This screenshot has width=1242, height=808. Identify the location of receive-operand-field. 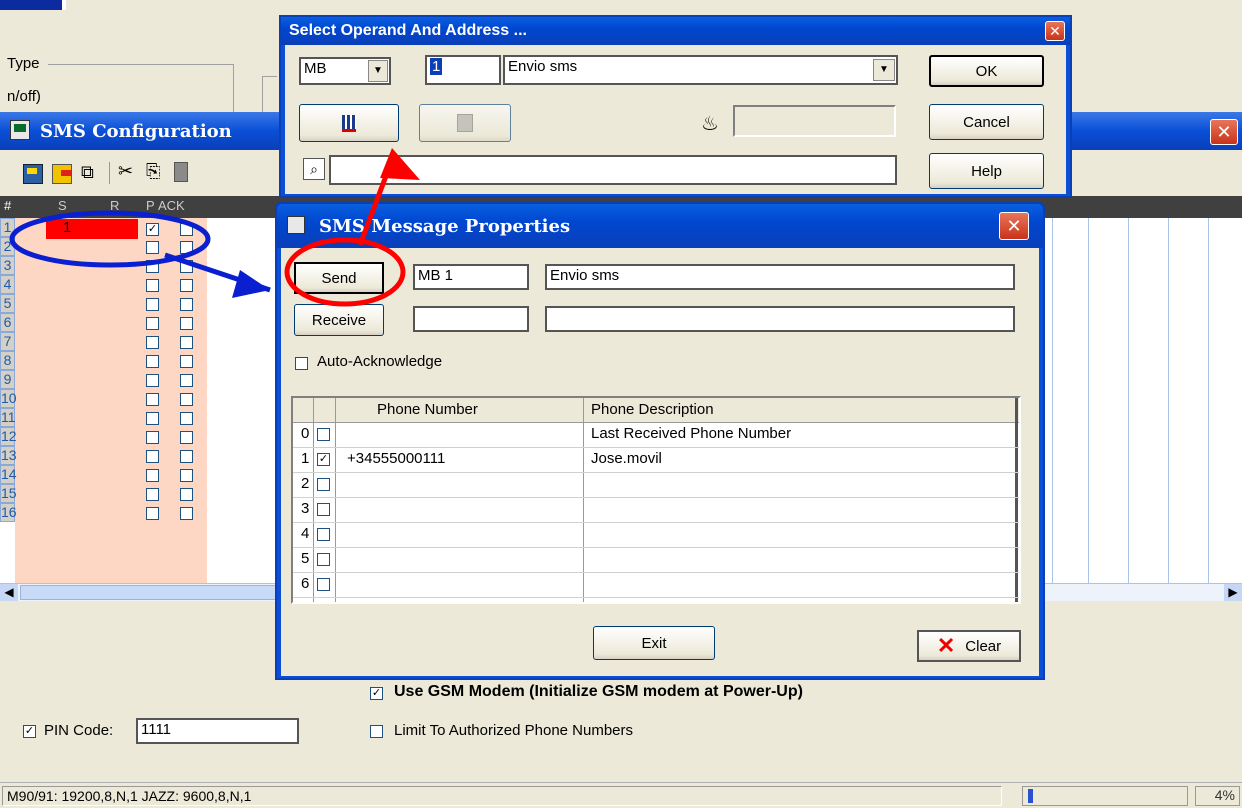
(471, 319).